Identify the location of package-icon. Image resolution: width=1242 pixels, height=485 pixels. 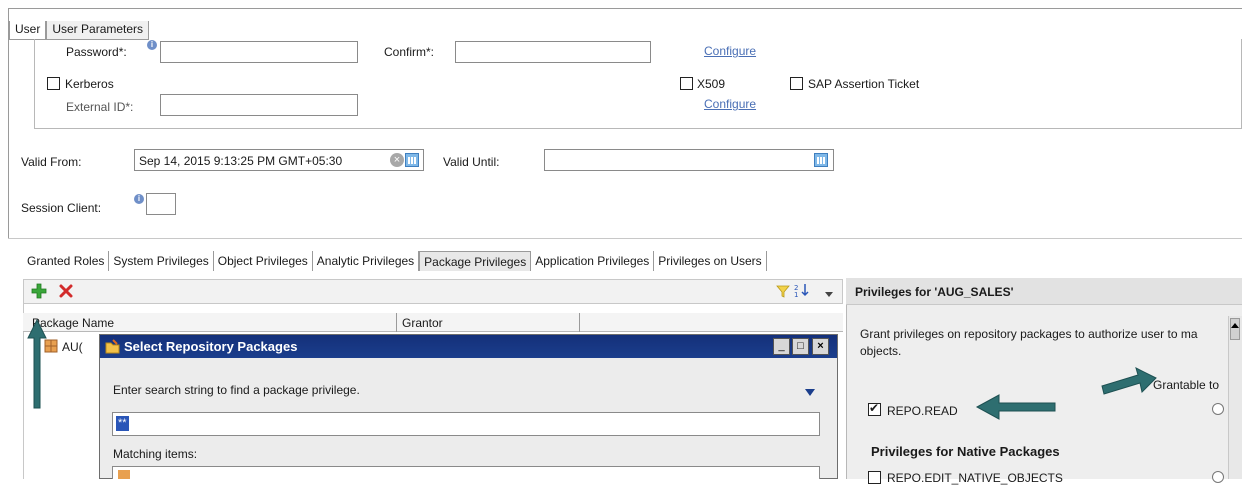
(124, 474).